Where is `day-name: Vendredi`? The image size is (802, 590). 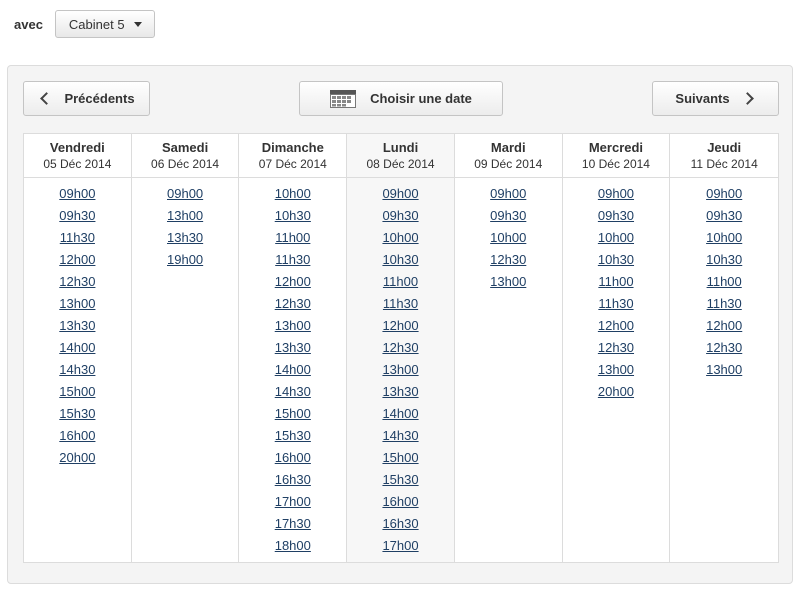 day-name: Vendredi is located at coordinates (77, 147).